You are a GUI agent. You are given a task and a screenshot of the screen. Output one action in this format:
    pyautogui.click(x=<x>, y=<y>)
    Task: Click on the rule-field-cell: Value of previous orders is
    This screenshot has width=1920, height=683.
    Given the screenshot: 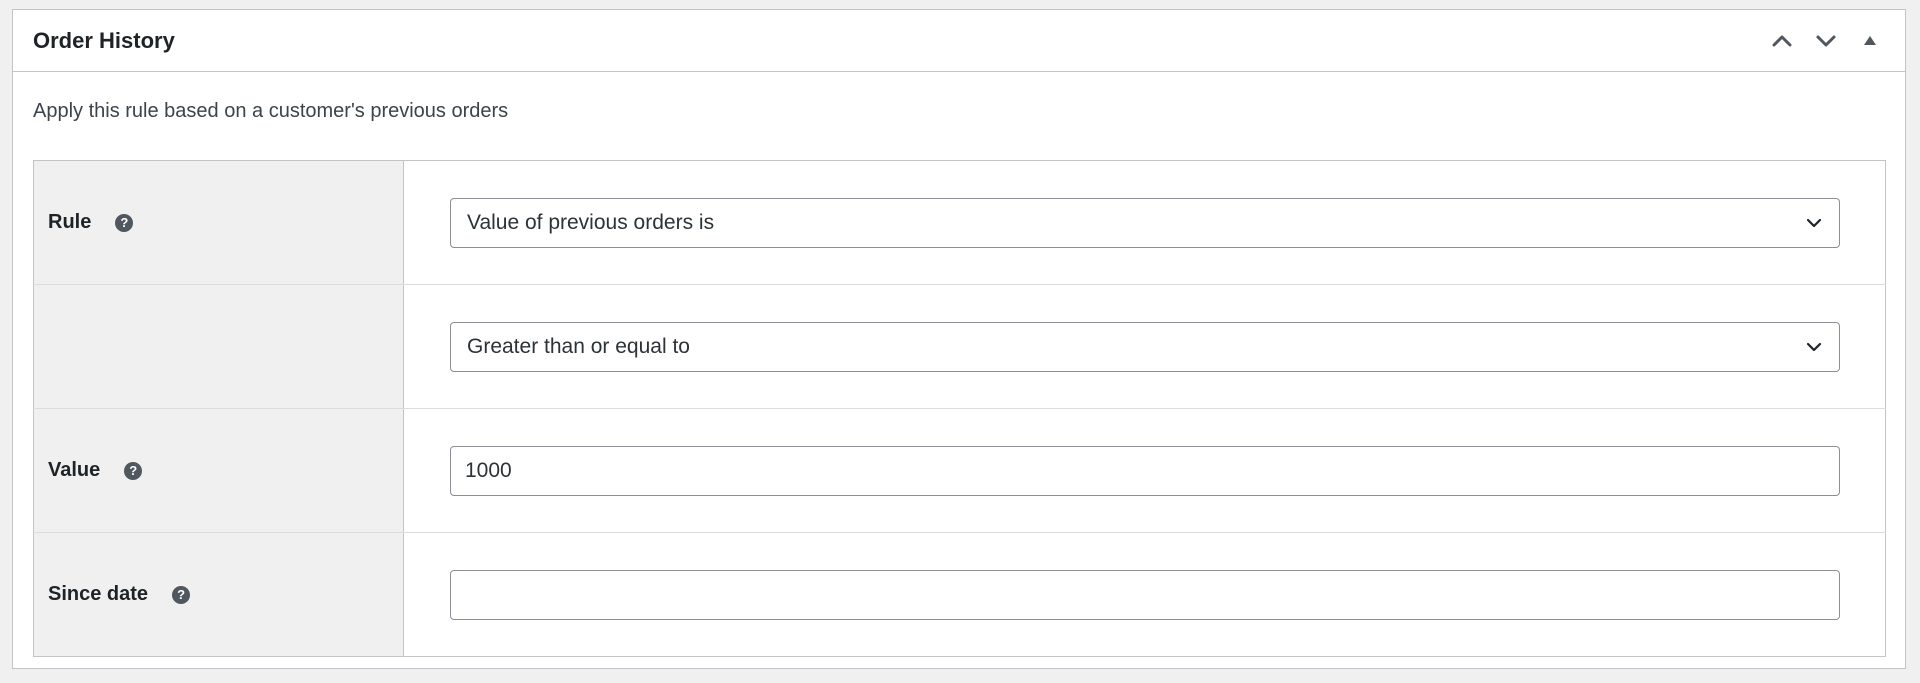 What is the action you would take?
    pyautogui.click(x=1144, y=222)
    